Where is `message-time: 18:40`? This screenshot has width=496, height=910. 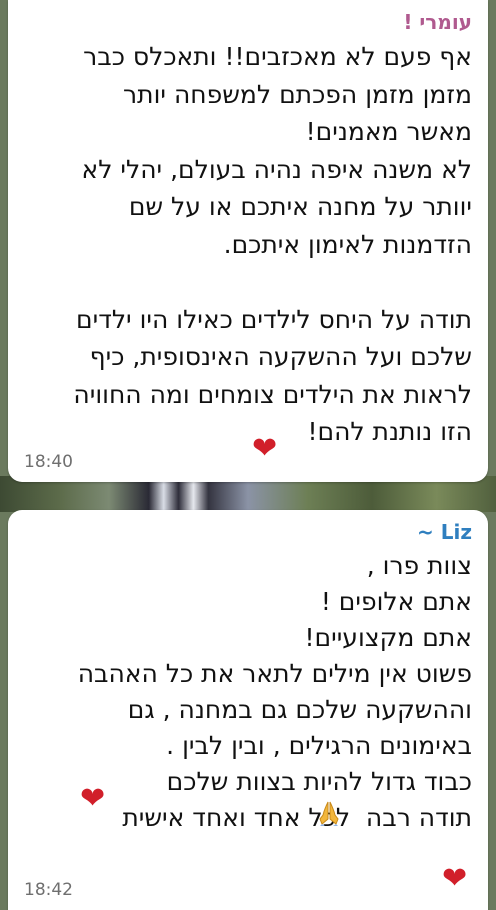
message-time: 18:40 is located at coordinates (48, 462).